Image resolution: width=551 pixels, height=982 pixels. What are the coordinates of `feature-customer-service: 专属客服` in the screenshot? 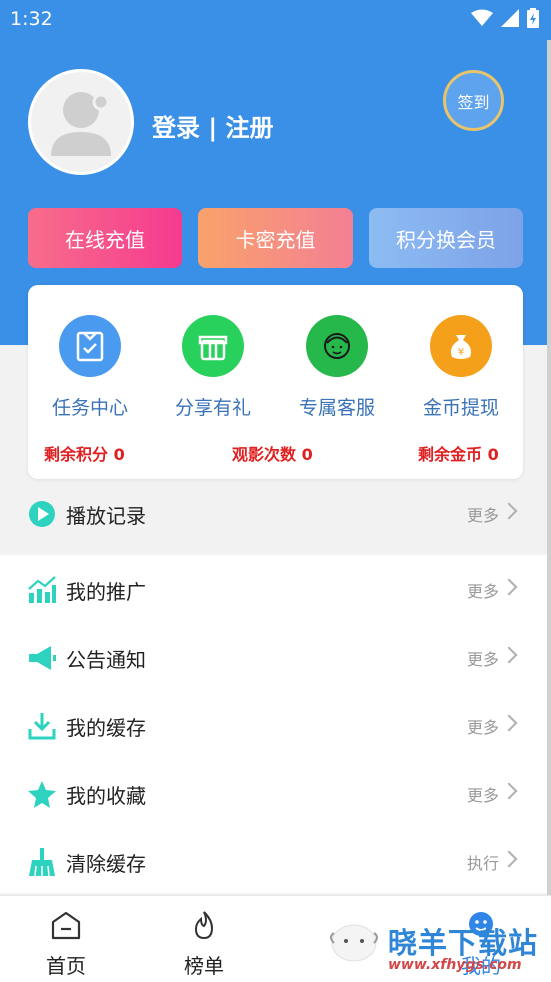 It's located at (337, 367).